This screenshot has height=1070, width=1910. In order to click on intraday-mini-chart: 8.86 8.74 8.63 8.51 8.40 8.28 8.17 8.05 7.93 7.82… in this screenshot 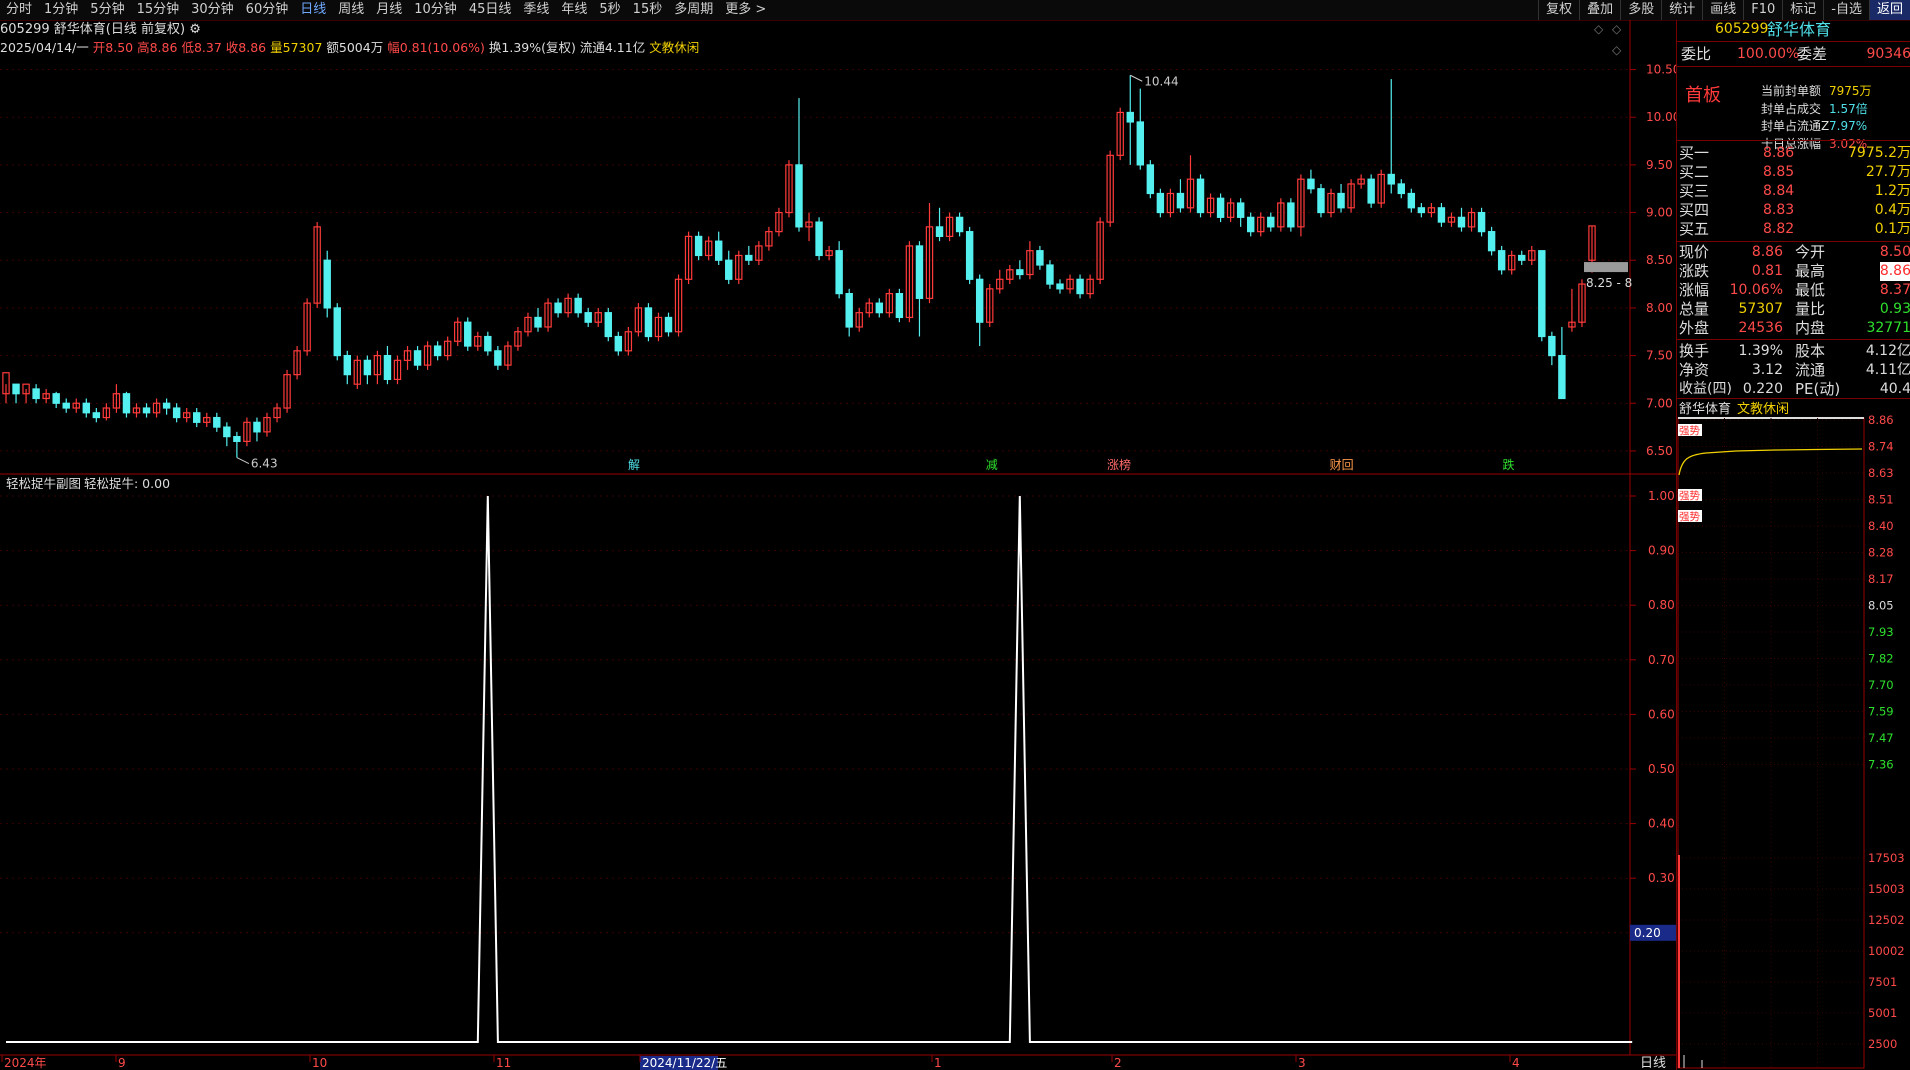, I will do `click(1793, 742)`.